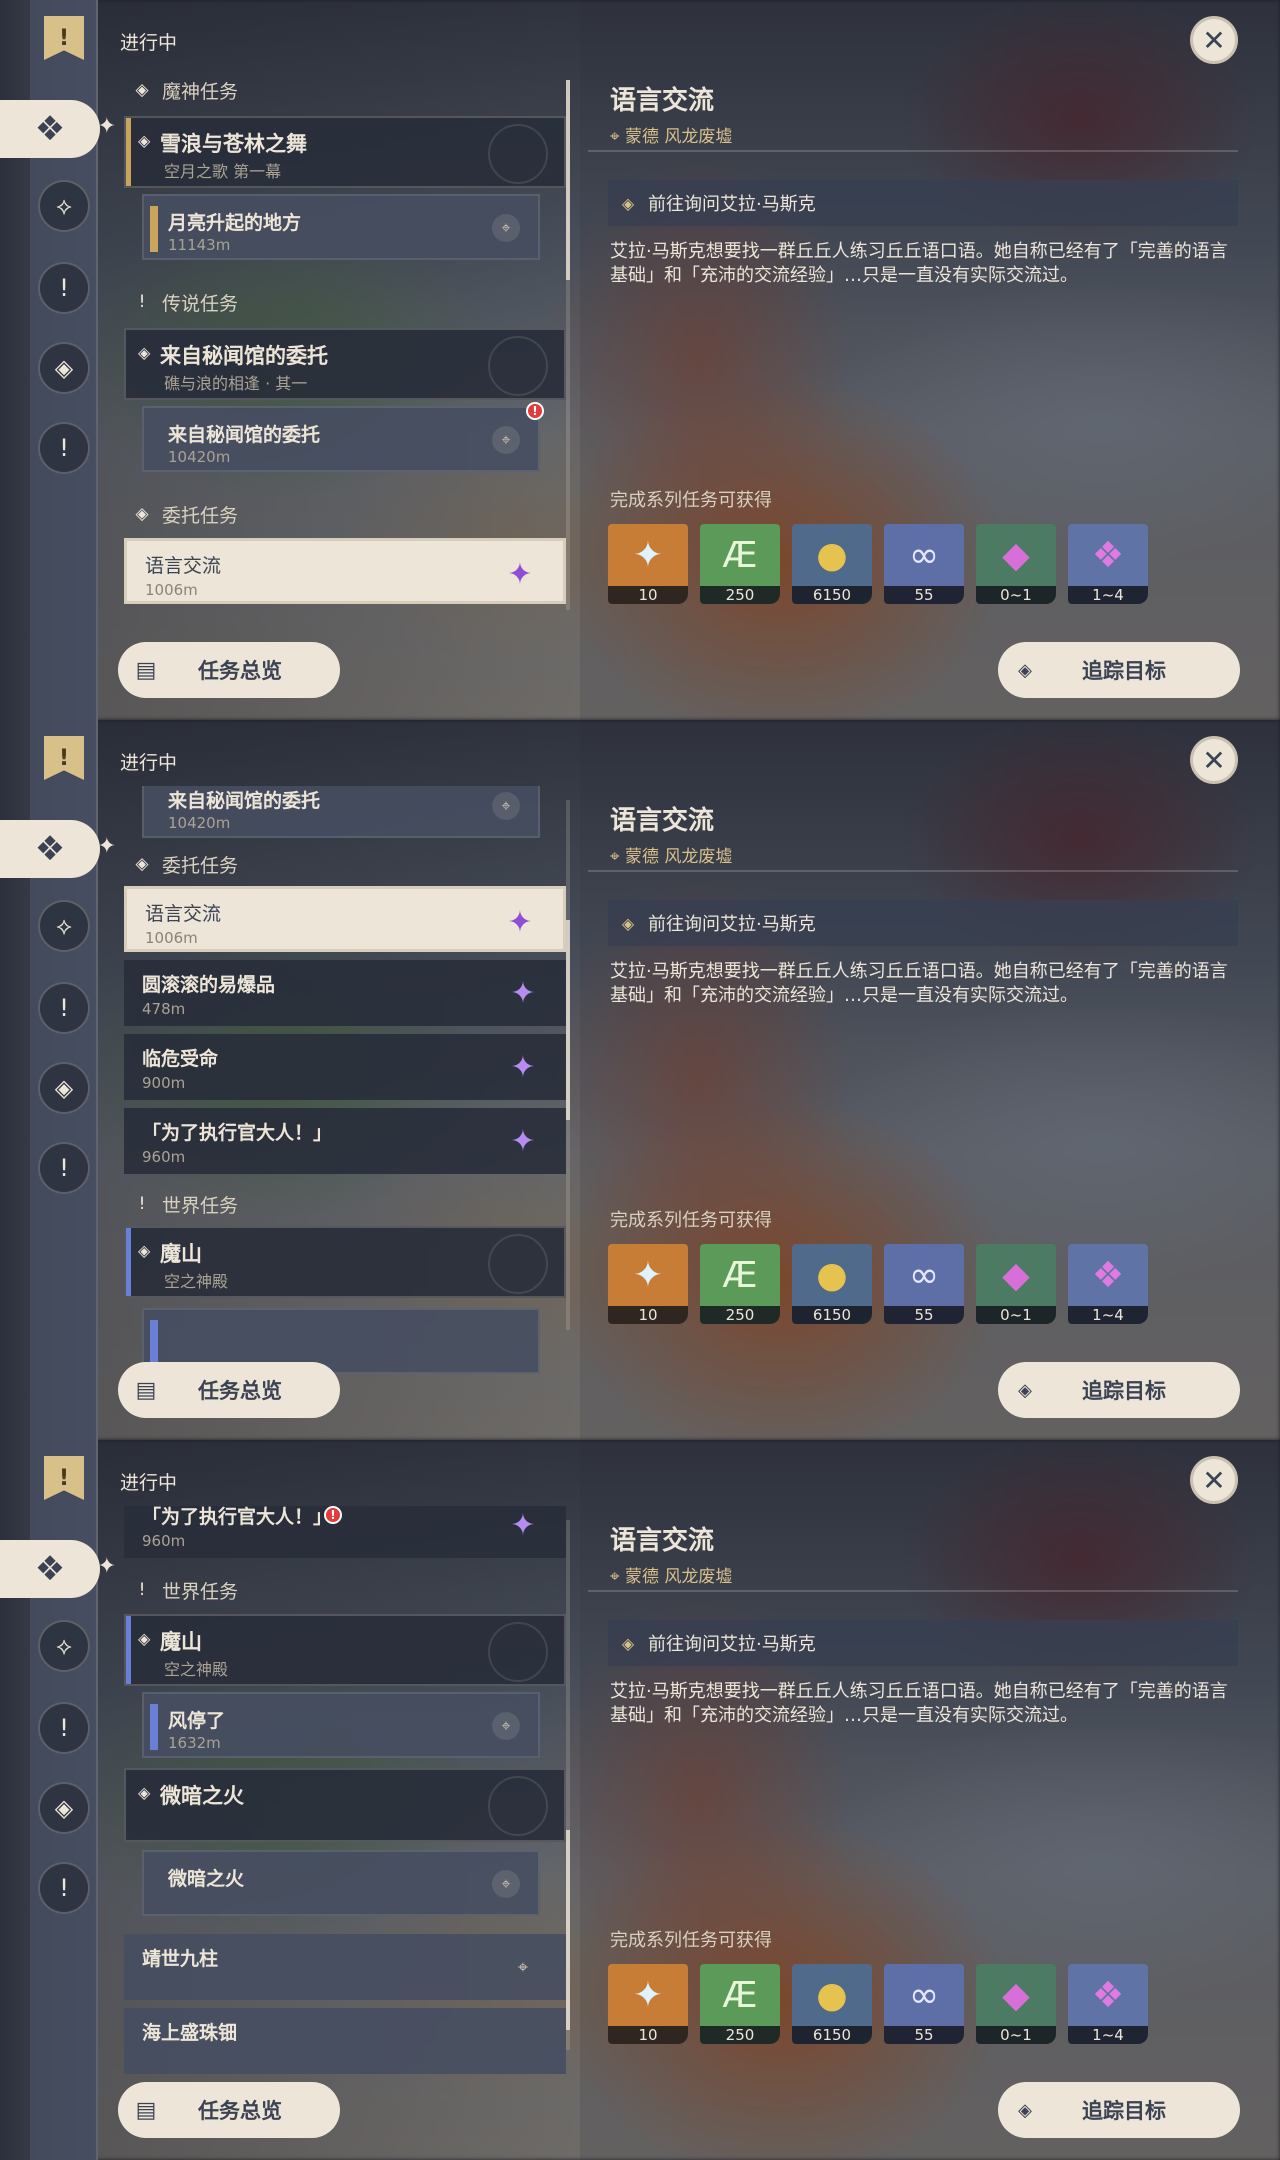 This screenshot has height=2160, width=1280. What do you see at coordinates (691, 1220) in the screenshot?
I see `reward-label: 完成系列任务可获得` at bounding box center [691, 1220].